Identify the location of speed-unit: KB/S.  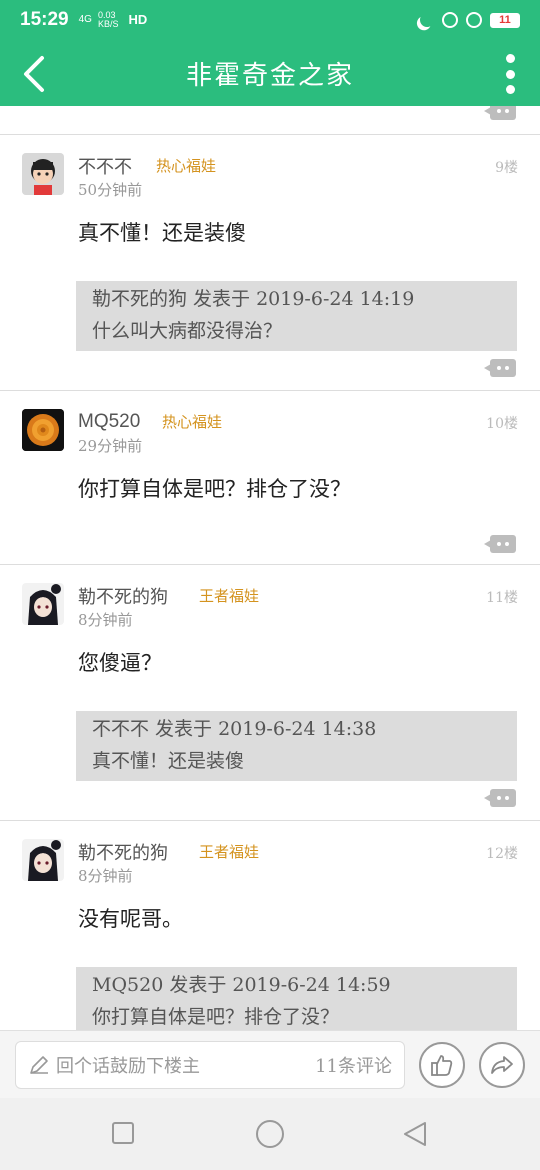
(108, 24).